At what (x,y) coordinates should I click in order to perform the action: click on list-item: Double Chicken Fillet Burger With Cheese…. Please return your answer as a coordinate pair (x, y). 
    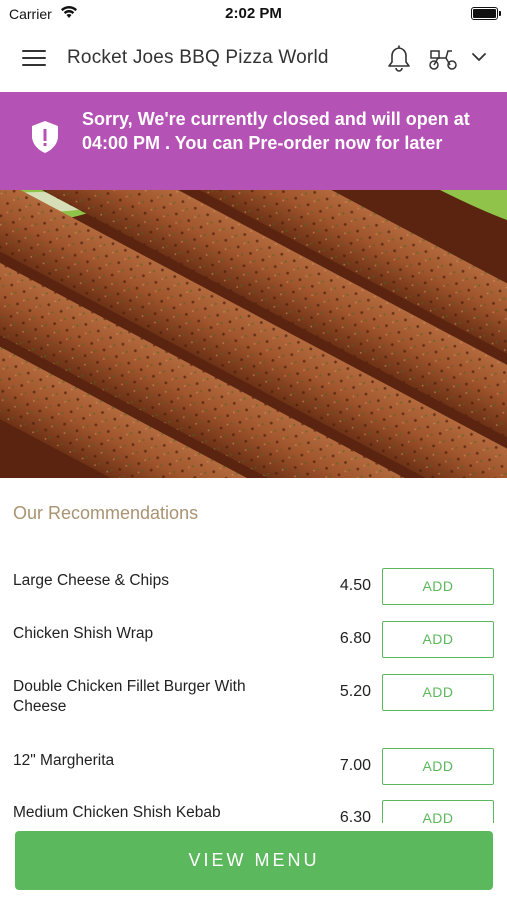
    Looking at the image, I should click on (253, 688).